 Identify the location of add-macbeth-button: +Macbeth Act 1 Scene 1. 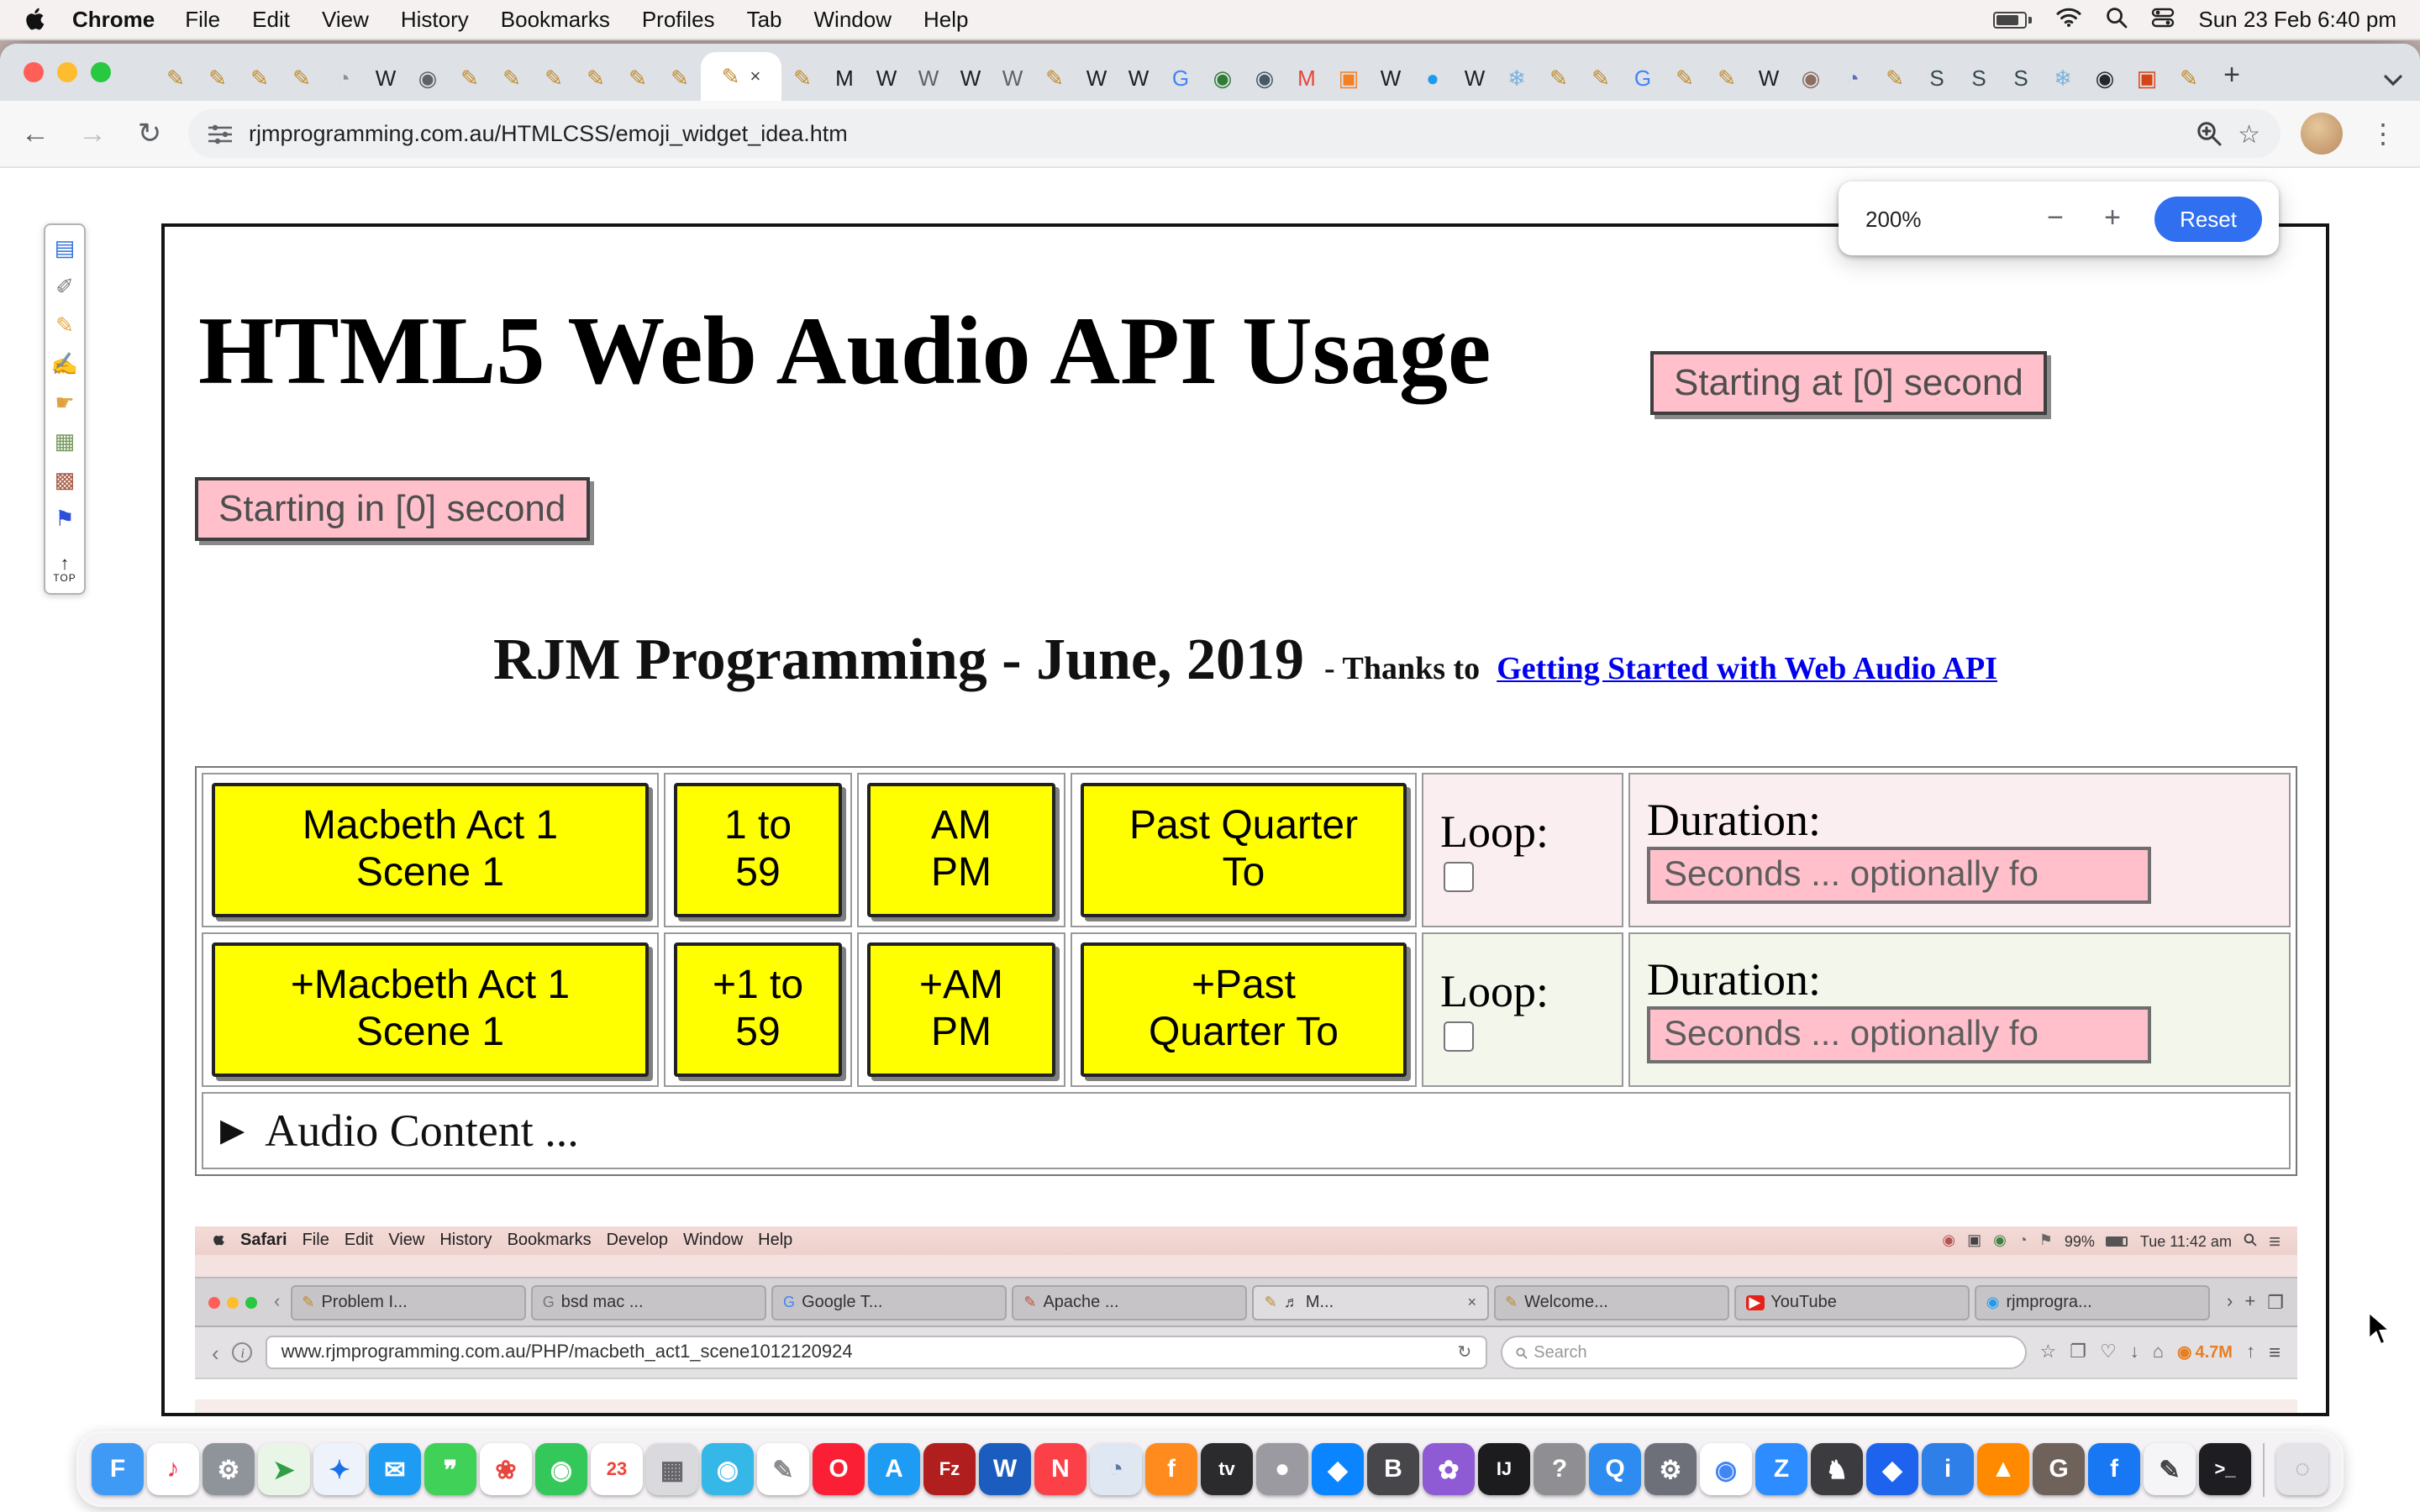
(431, 1009).